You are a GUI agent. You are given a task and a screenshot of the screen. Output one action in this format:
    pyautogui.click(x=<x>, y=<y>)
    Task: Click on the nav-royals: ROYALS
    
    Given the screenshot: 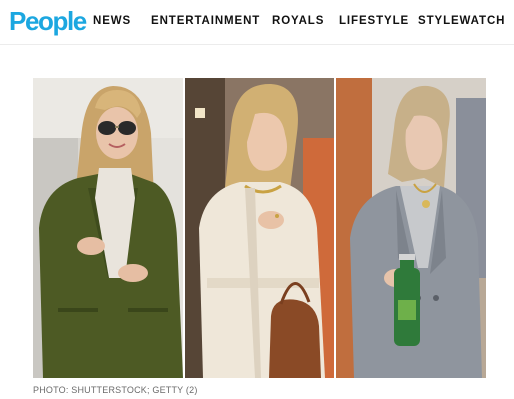 What is the action you would take?
    pyautogui.click(x=298, y=21)
    